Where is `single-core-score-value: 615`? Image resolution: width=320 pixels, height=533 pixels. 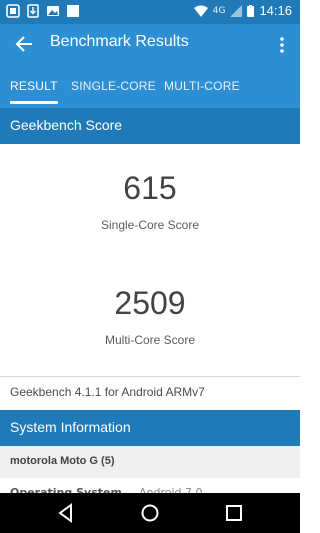
single-core-score-value: 615 is located at coordinates (150, 188).